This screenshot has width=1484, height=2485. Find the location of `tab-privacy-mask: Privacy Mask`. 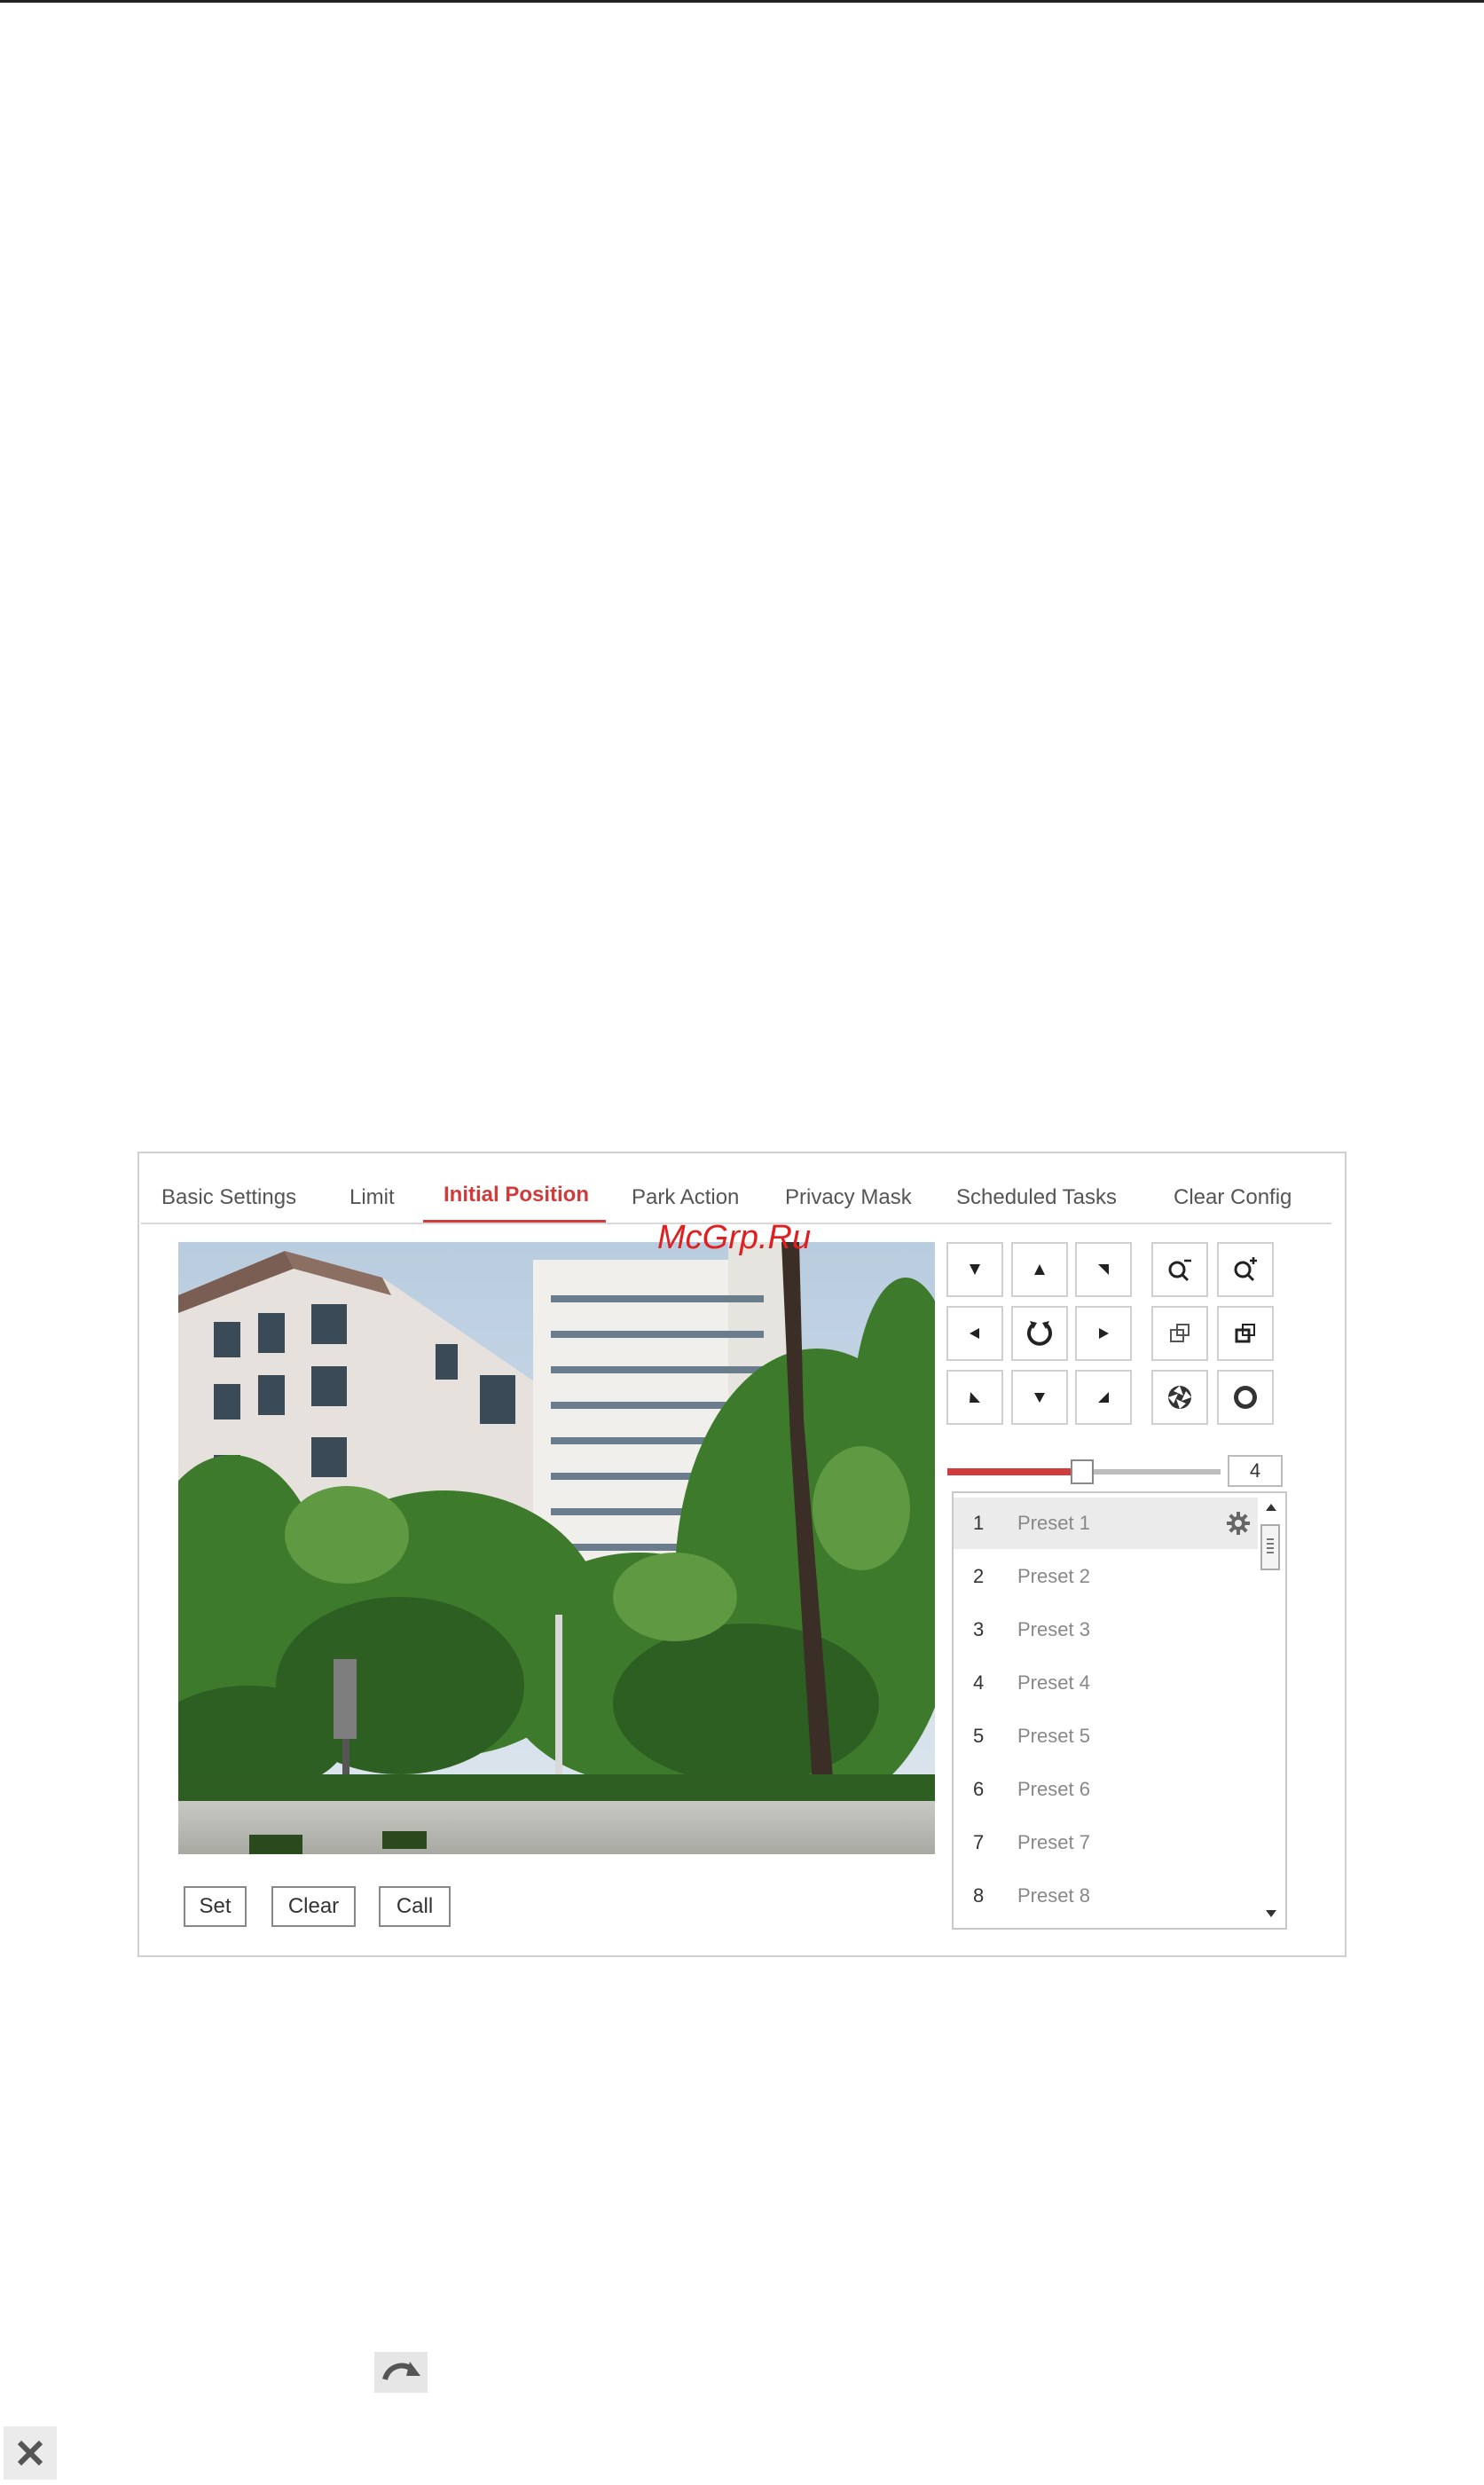

tab-privacy-mask: Privacy Mask is located at coordinates (848, 1197).